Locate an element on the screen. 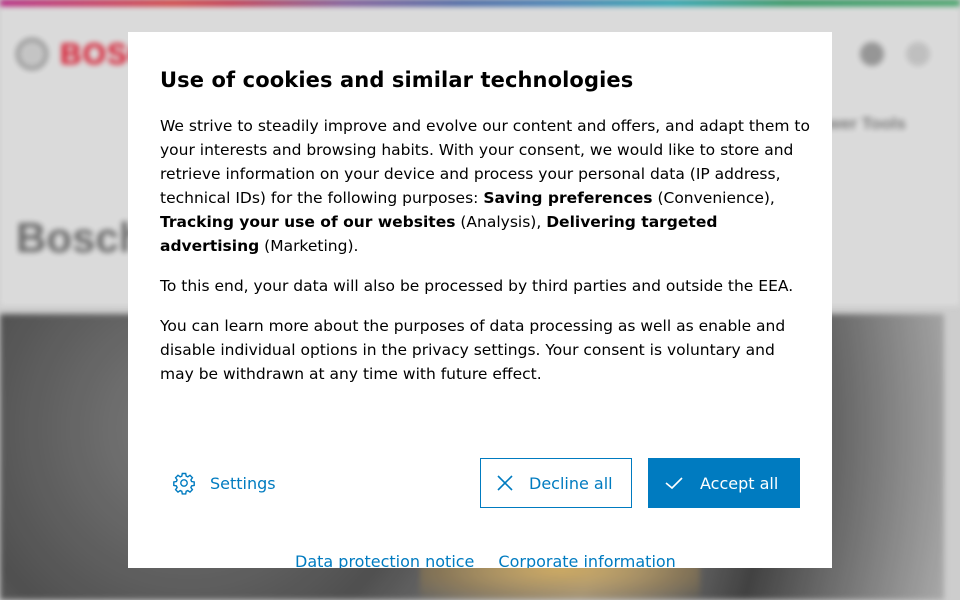 The image size is (960, 600). purpose-category-convenience: (Convenience), is located at coordinates (713, 198).